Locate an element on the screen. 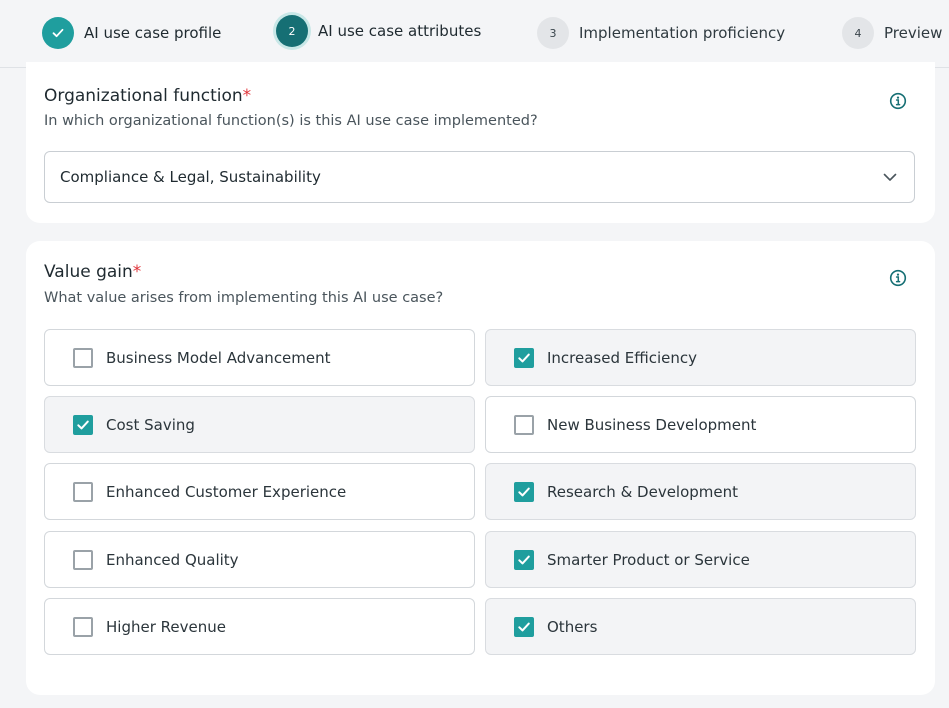 Image resolution: width=949 pixels, height=708 pixels. value-gain-option-enhanced-quality: Enhanced Quality is located at coordinates (259, 559).